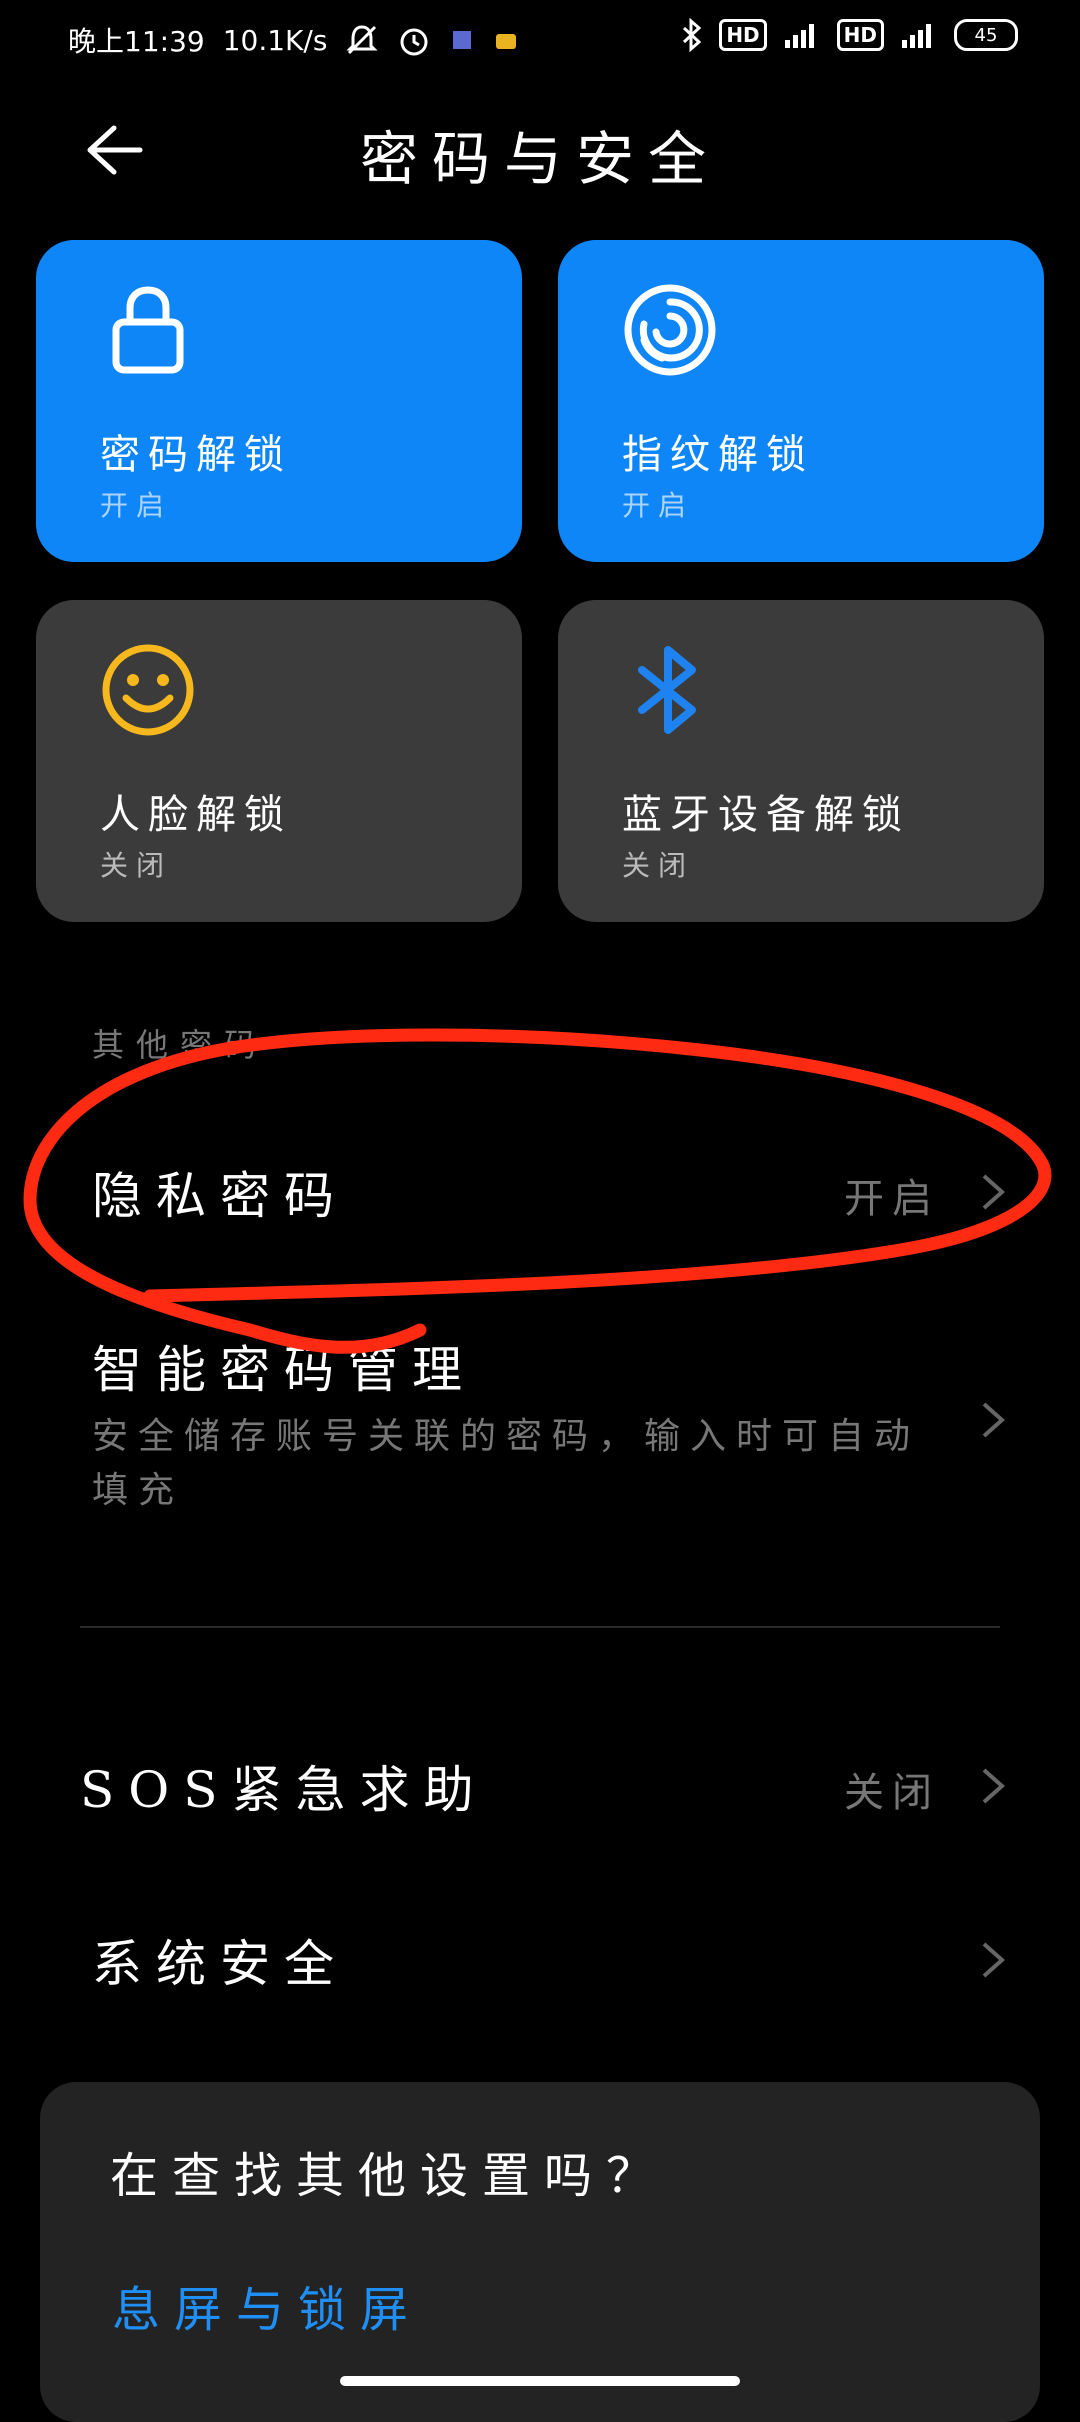 The height and width of the screenshot is (2422, 1080). I want to click on privacy-password-value: 开启, so click(892, 1199).